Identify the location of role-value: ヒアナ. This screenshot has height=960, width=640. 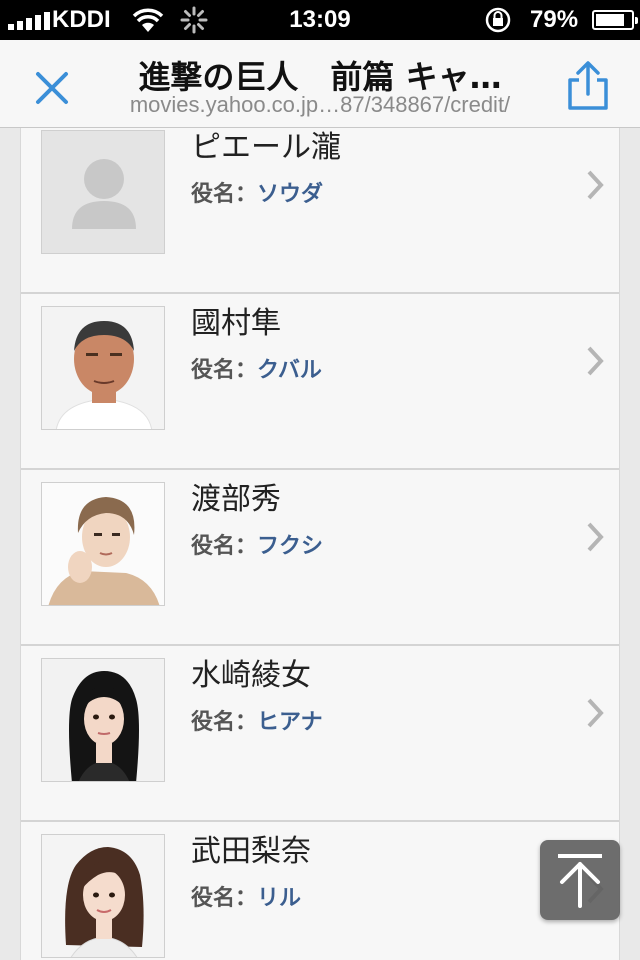
(290, 722).